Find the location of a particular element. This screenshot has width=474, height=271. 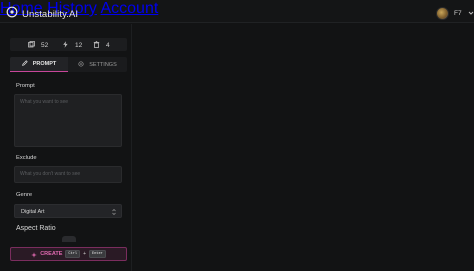

panel-divider is located at coordinates (131, 147).